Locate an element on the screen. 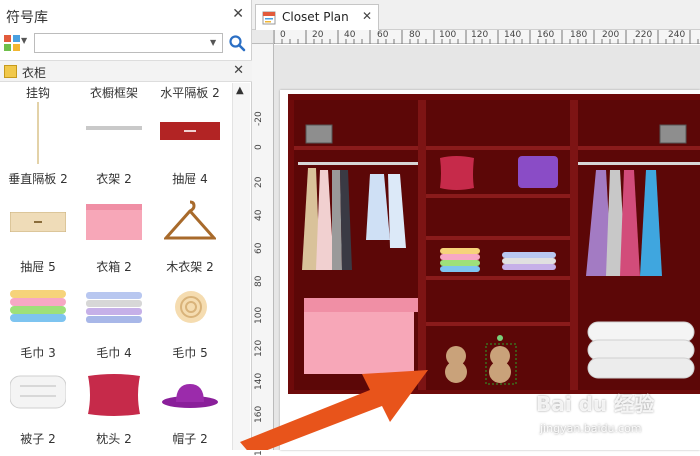  ruler-left-label: 60 is located at coordinates (259, 248).